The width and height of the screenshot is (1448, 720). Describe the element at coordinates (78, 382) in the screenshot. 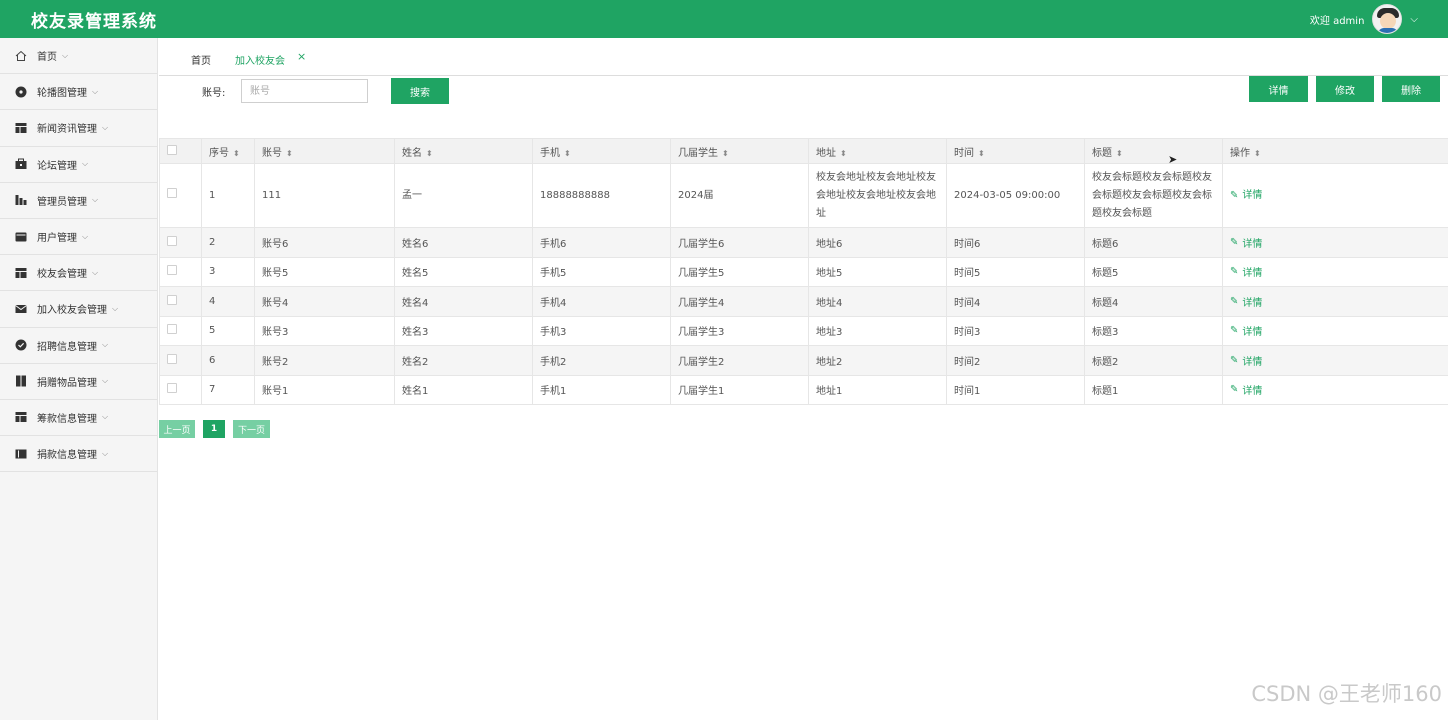

I see `sidebar-item-donation-goods: 捐赠物品管理 ⌵` at that location.